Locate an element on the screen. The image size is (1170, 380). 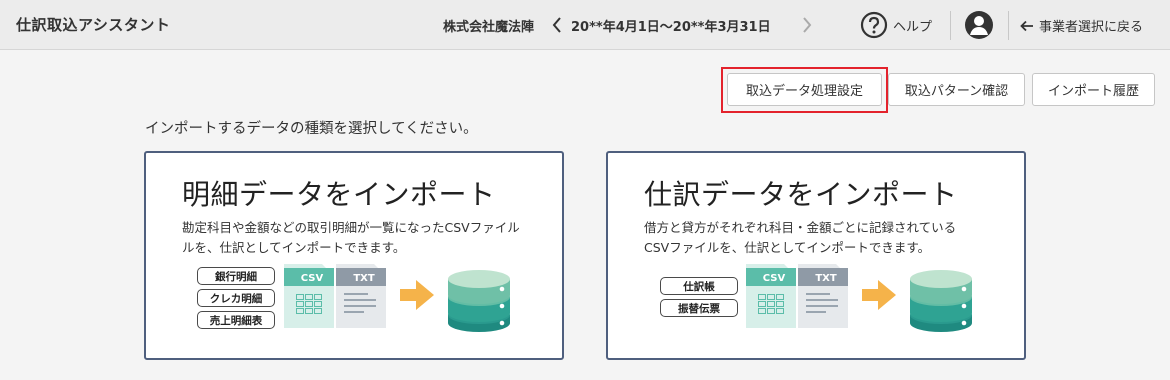
card-title: 明細データをインポート is located at coordinates (339, 194).